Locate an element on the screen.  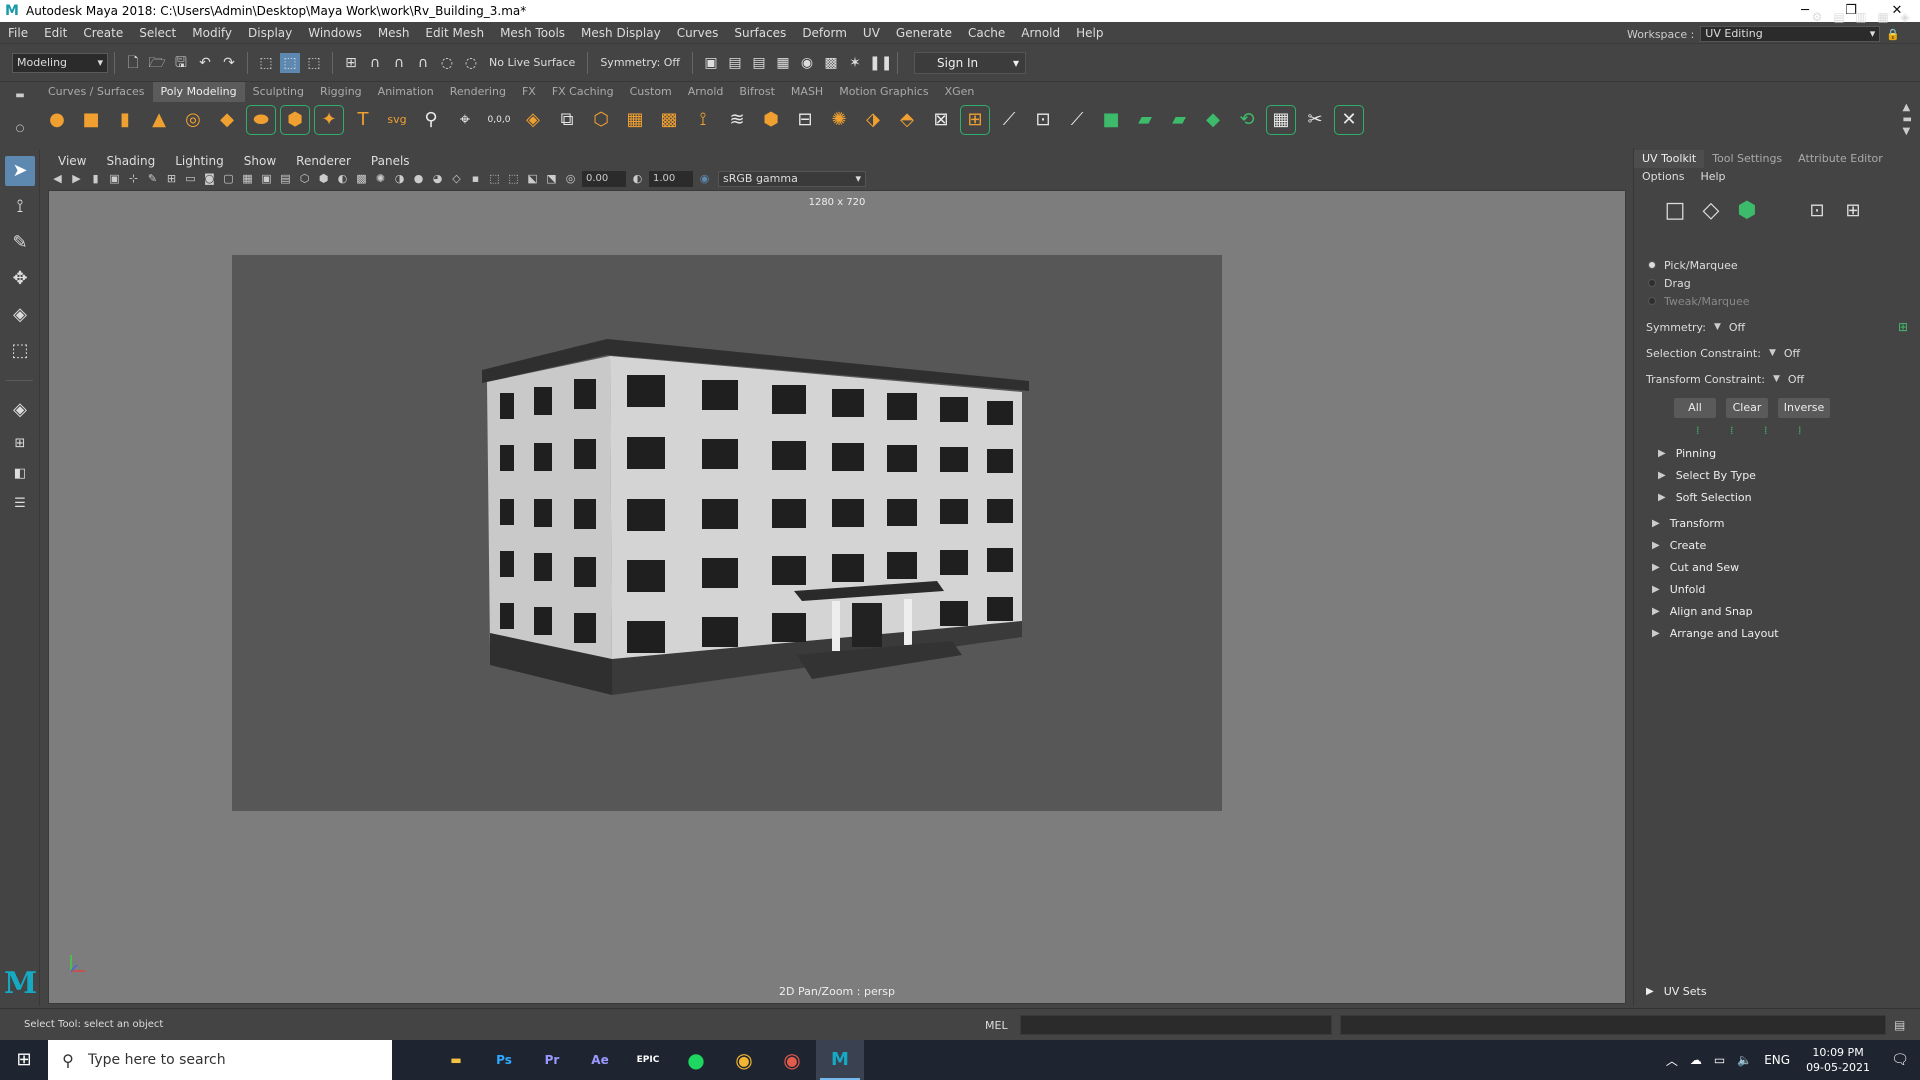
menu-display: Display is located at coordinates (270, 33).